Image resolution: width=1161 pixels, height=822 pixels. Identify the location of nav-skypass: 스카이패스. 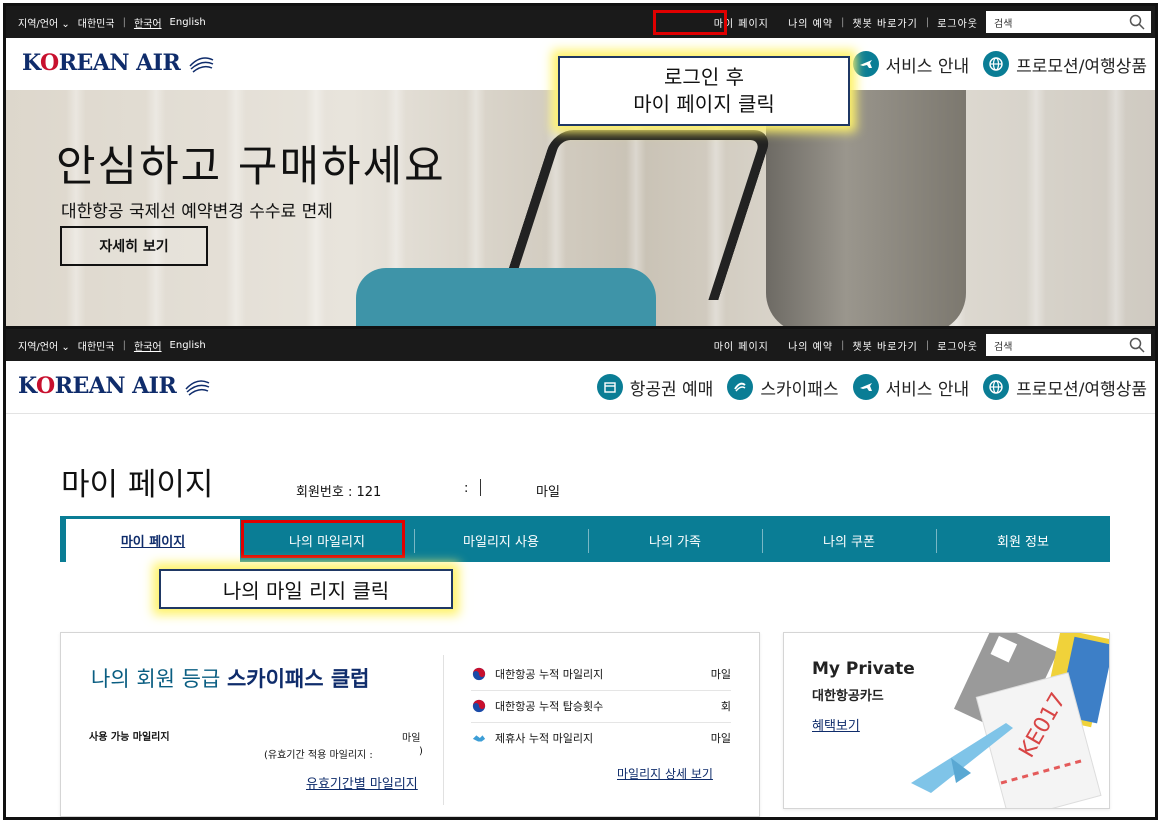
(783, 387).